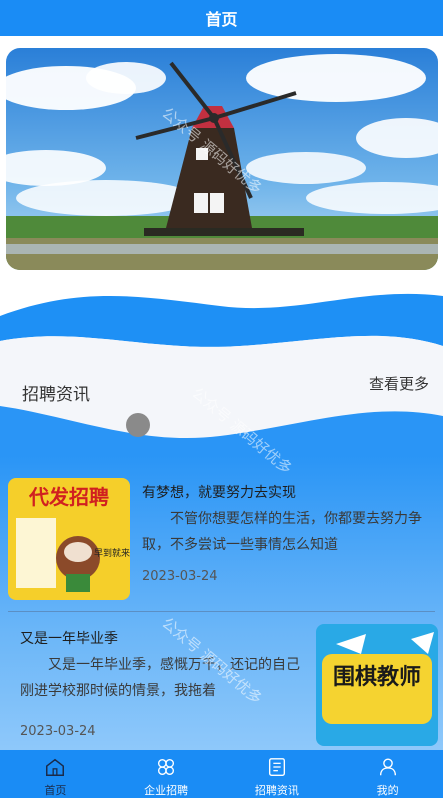 The width and height of the screenshot is (443, 798). What do you see at coordinates (138, 425) in the screenshot?
I see `floating-dot` at bounding box center [138, 425].